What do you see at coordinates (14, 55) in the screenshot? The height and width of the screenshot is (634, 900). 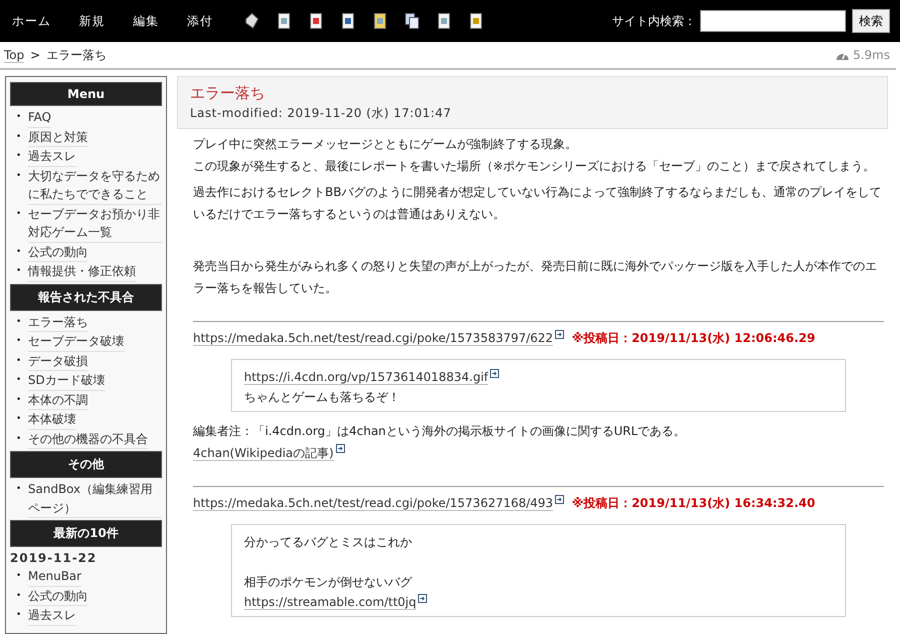 I see `breadcrumb-link: Top` at bounding box center [14, 55].